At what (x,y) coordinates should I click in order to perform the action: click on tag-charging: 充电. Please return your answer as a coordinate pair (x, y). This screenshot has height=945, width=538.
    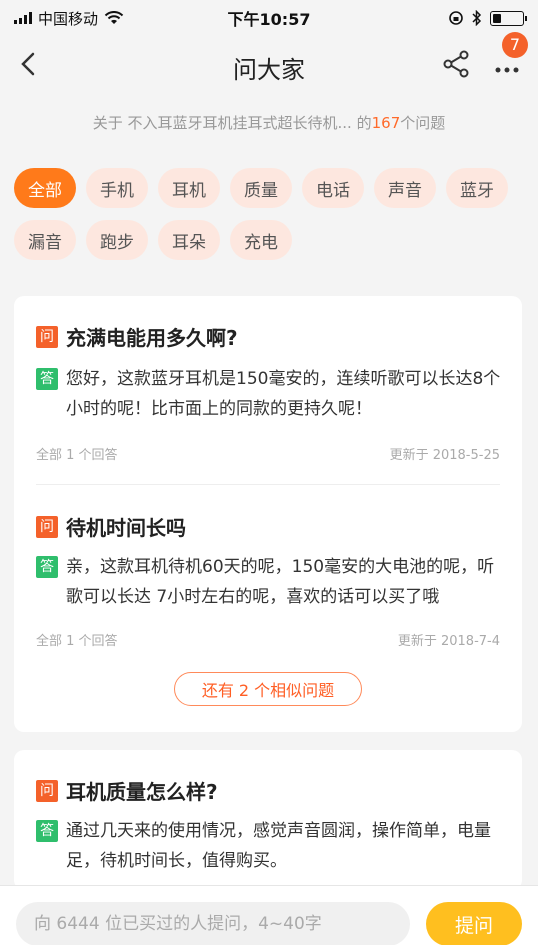
    Looking at the image, I should click on (261, 240).